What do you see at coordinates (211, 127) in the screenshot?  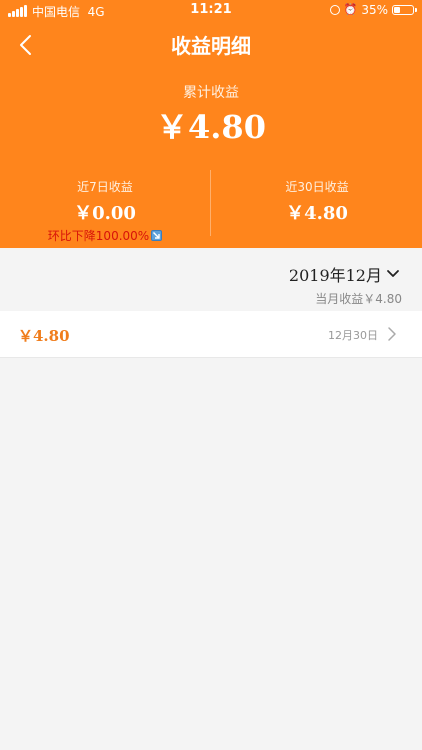 I see `total-earnings-value: ￥4.80` at bounding box center [211, 127].